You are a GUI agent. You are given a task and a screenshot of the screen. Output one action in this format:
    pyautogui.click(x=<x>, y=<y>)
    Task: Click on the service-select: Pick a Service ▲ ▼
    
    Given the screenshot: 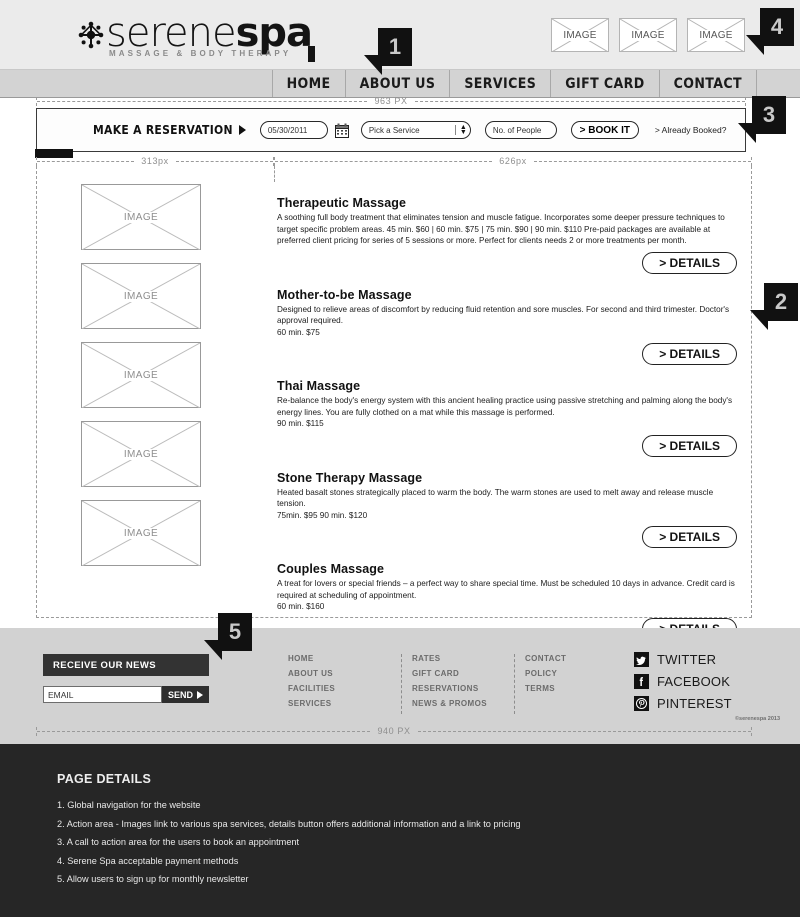 What is the action you would take?
    pyautogui.click(x=415, y=130)
    